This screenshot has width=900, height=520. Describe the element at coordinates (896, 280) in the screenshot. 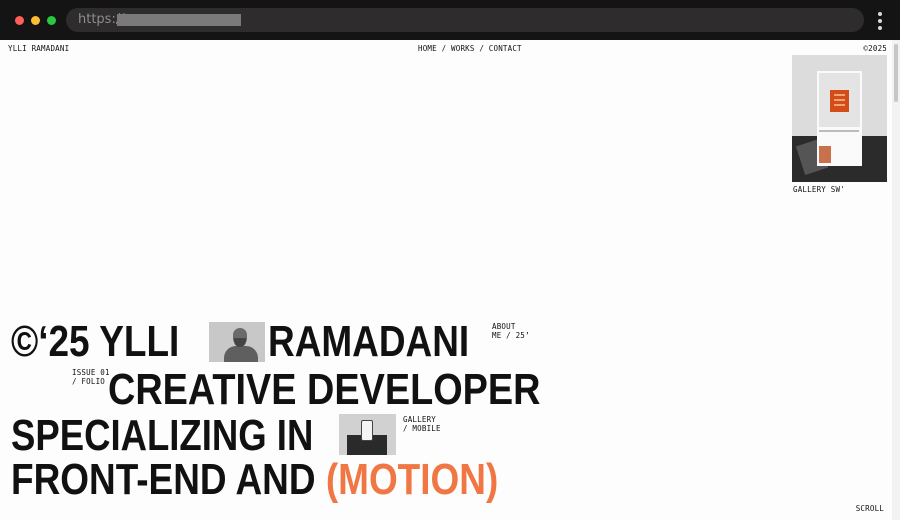

I see `scrollbar` at that location.